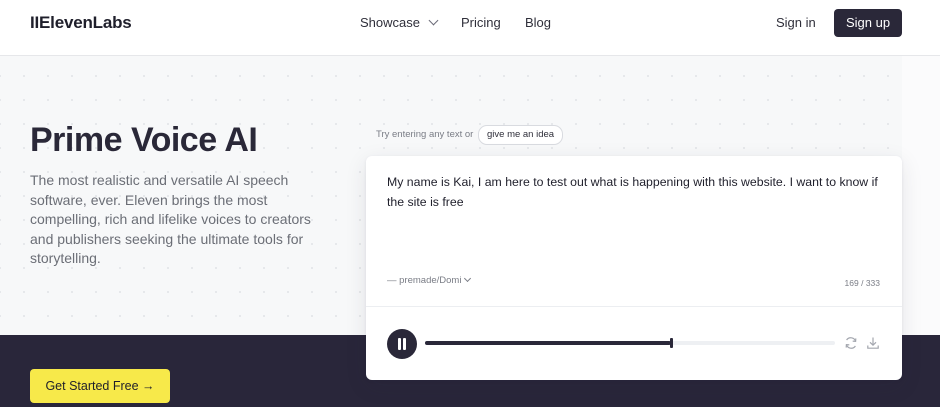 The width and height of the screenshot is (940, 407). I want to click on audio-progress-handle, so click(671, 343).